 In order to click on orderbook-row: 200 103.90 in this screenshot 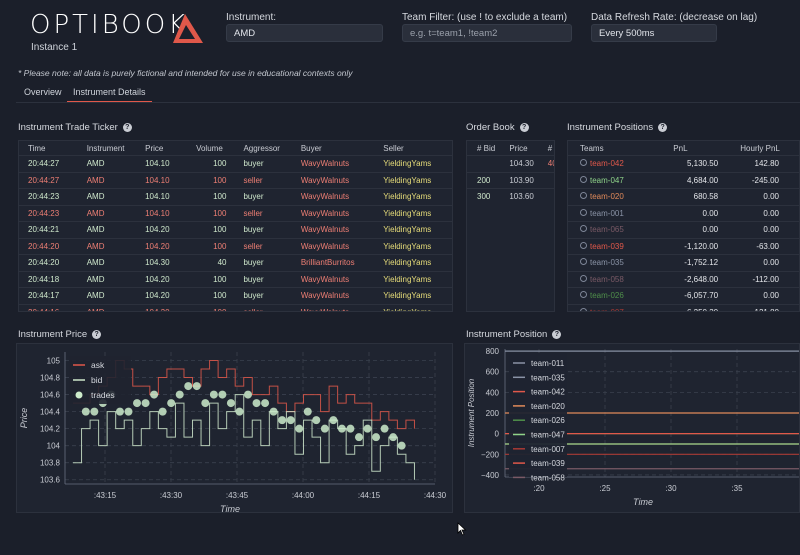, I will do `click(510, 180)`.